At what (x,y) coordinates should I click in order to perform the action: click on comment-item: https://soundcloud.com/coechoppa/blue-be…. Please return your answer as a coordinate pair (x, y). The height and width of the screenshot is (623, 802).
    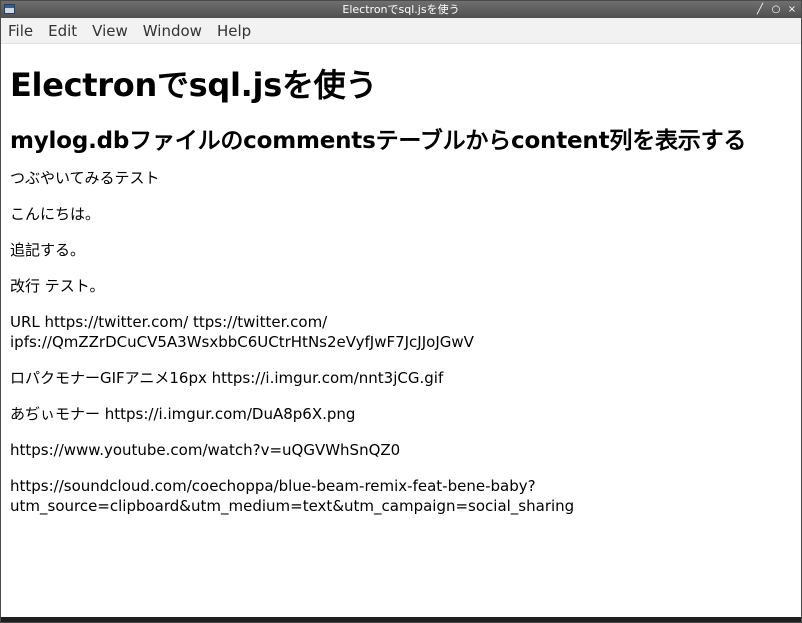
    Looking at the image, I should click on (292, 496).